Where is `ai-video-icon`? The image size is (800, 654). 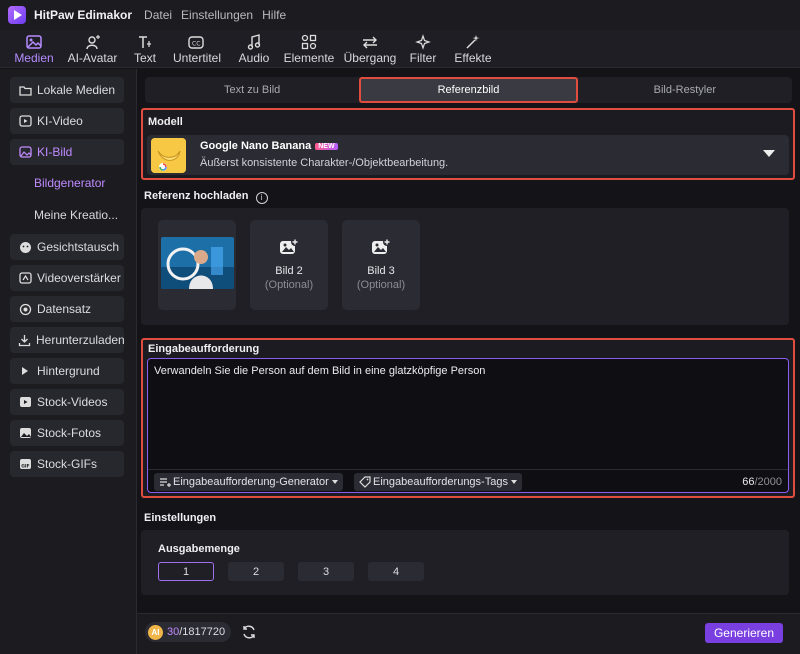
ai-video-icon is located at coordinates (25, 121).